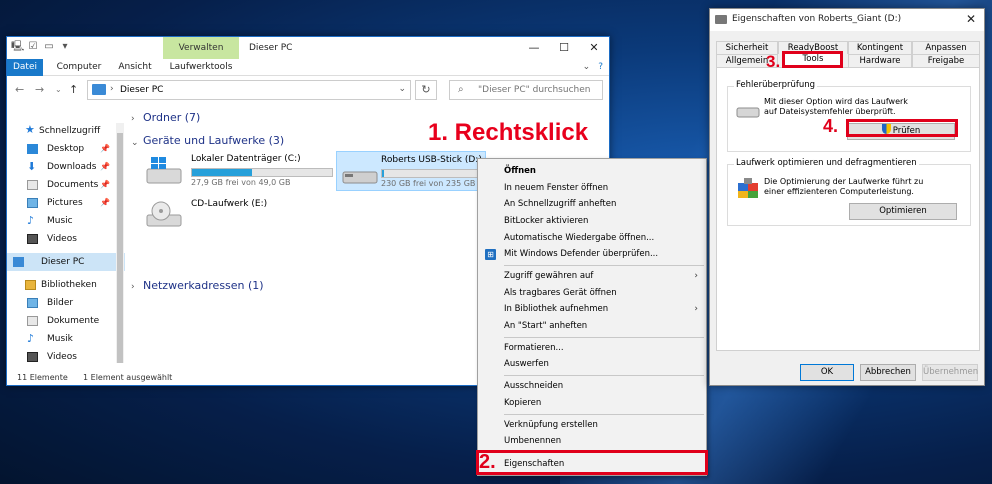 This screenshot has width=992, height=484. I want to click on defrag-icon, so click(748, 188).